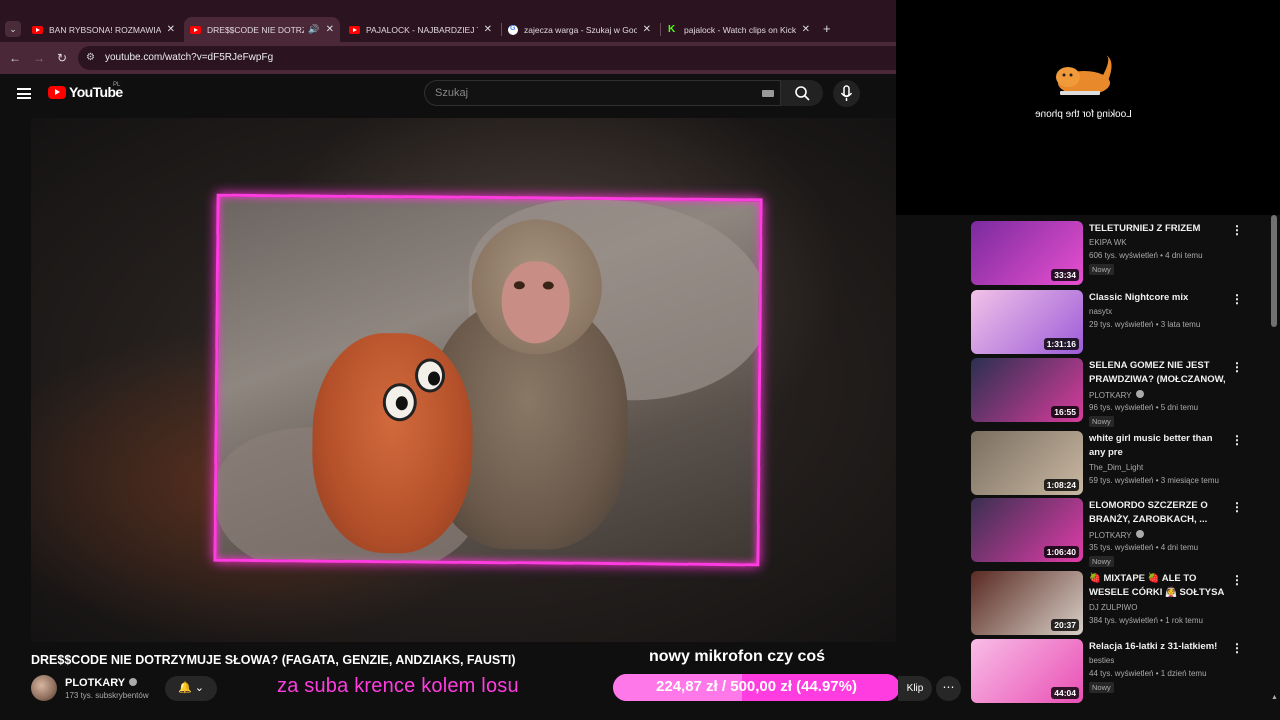 This screenshot has height=720, width=1280. I want to click on cat-image, so click(1084, 75).